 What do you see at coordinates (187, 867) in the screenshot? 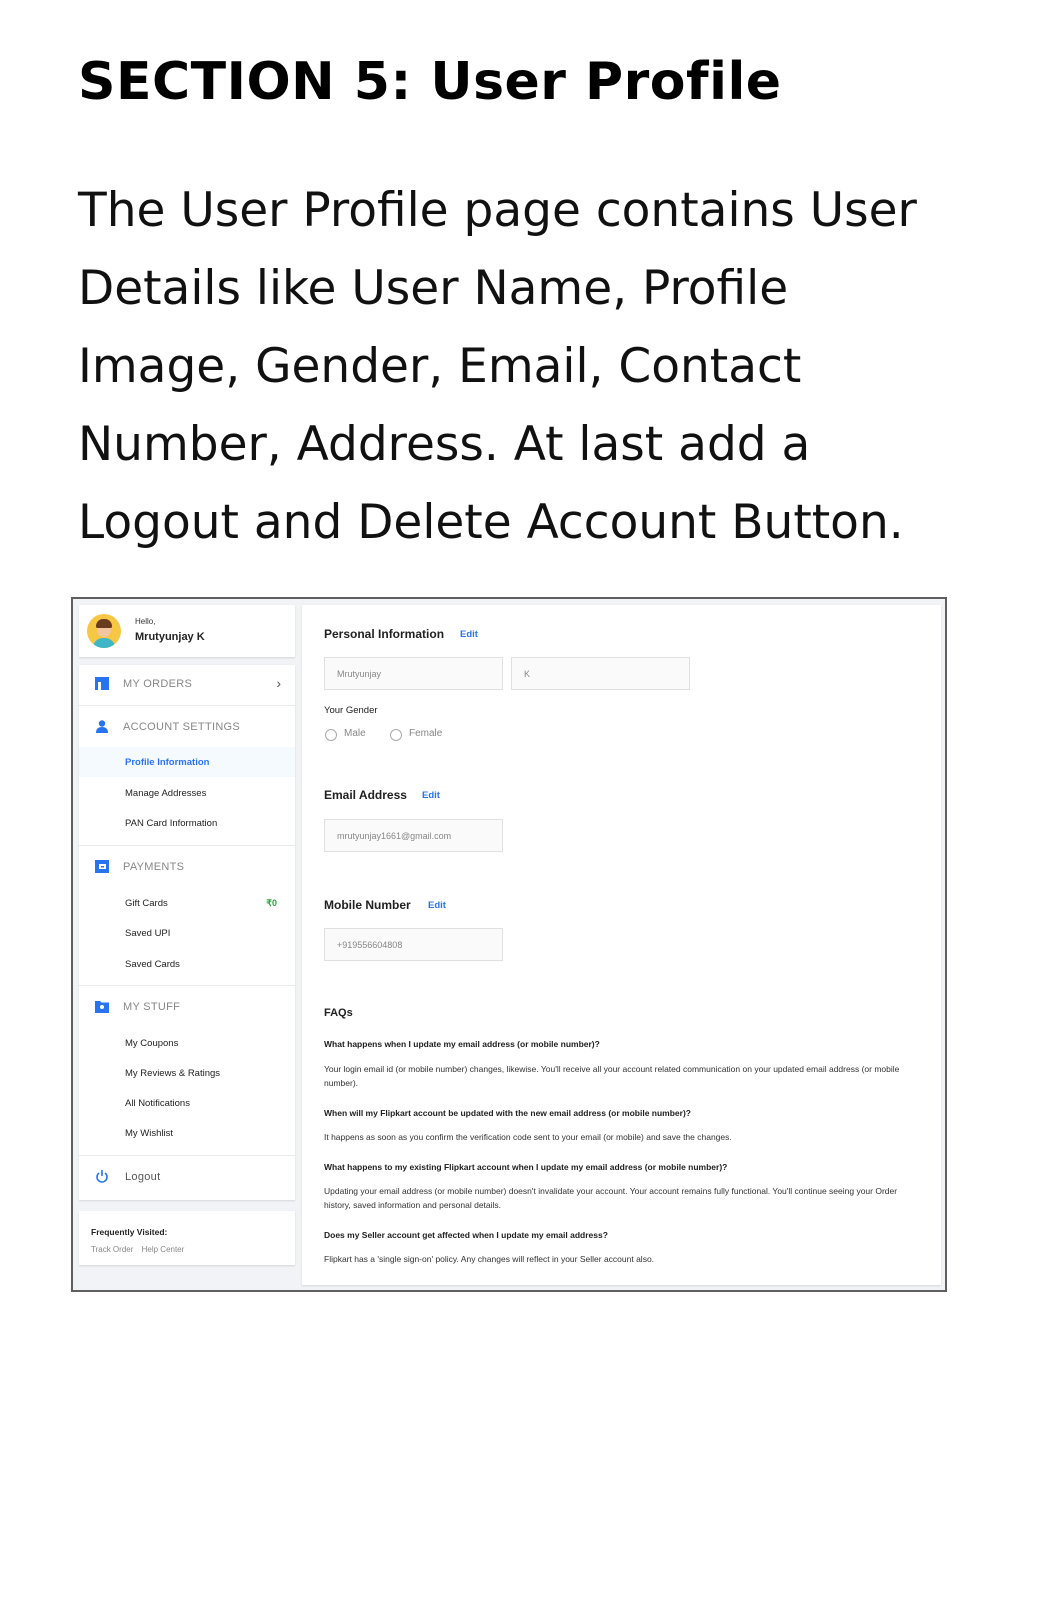
I see `menu-payments: PAYMENTS` at bounding box center [187, 867].